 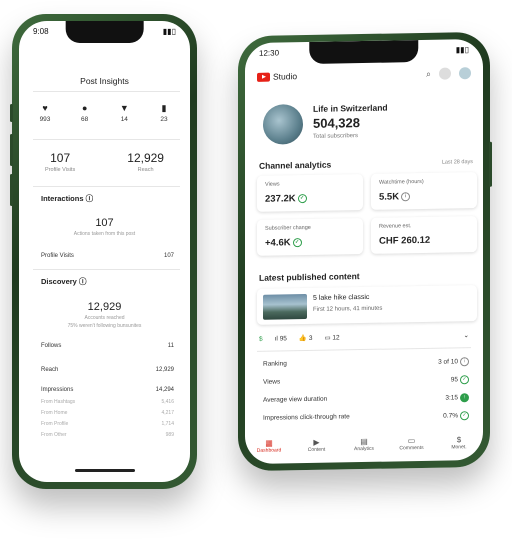 What do you see at coordinates (54, 413) in the screenshot?
I see `row-label: From Home` at bounding box center [54, 413].